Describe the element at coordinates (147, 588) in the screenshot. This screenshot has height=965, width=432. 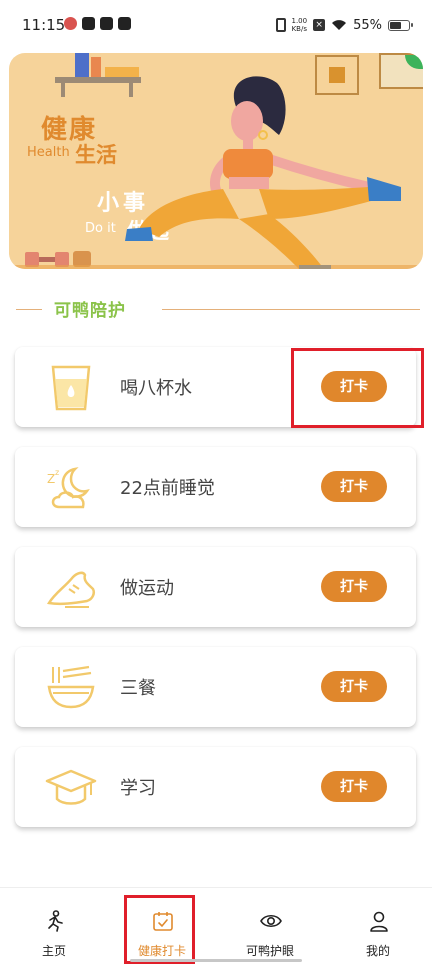
I see `task-label: 做运动` at that location.